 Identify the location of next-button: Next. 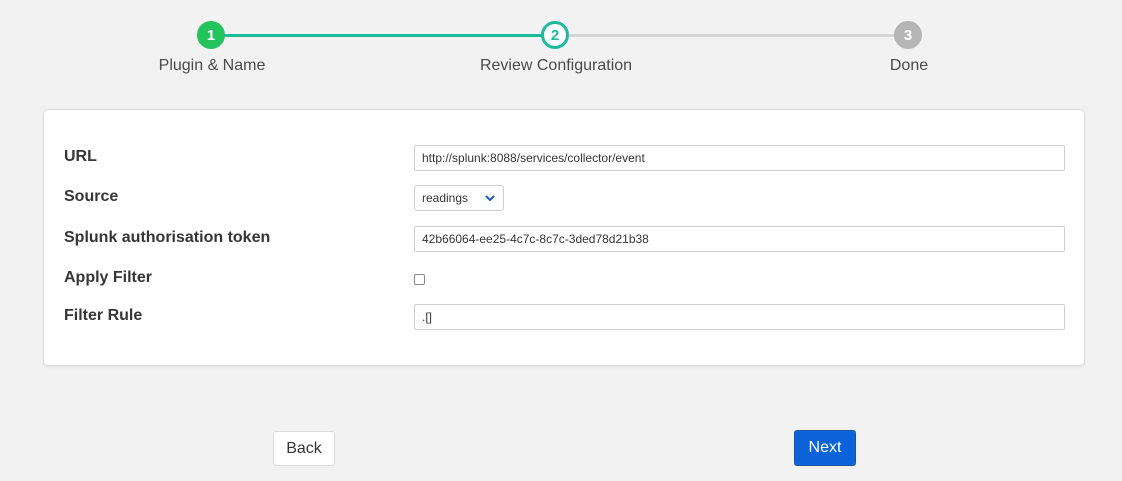
(825, 448).